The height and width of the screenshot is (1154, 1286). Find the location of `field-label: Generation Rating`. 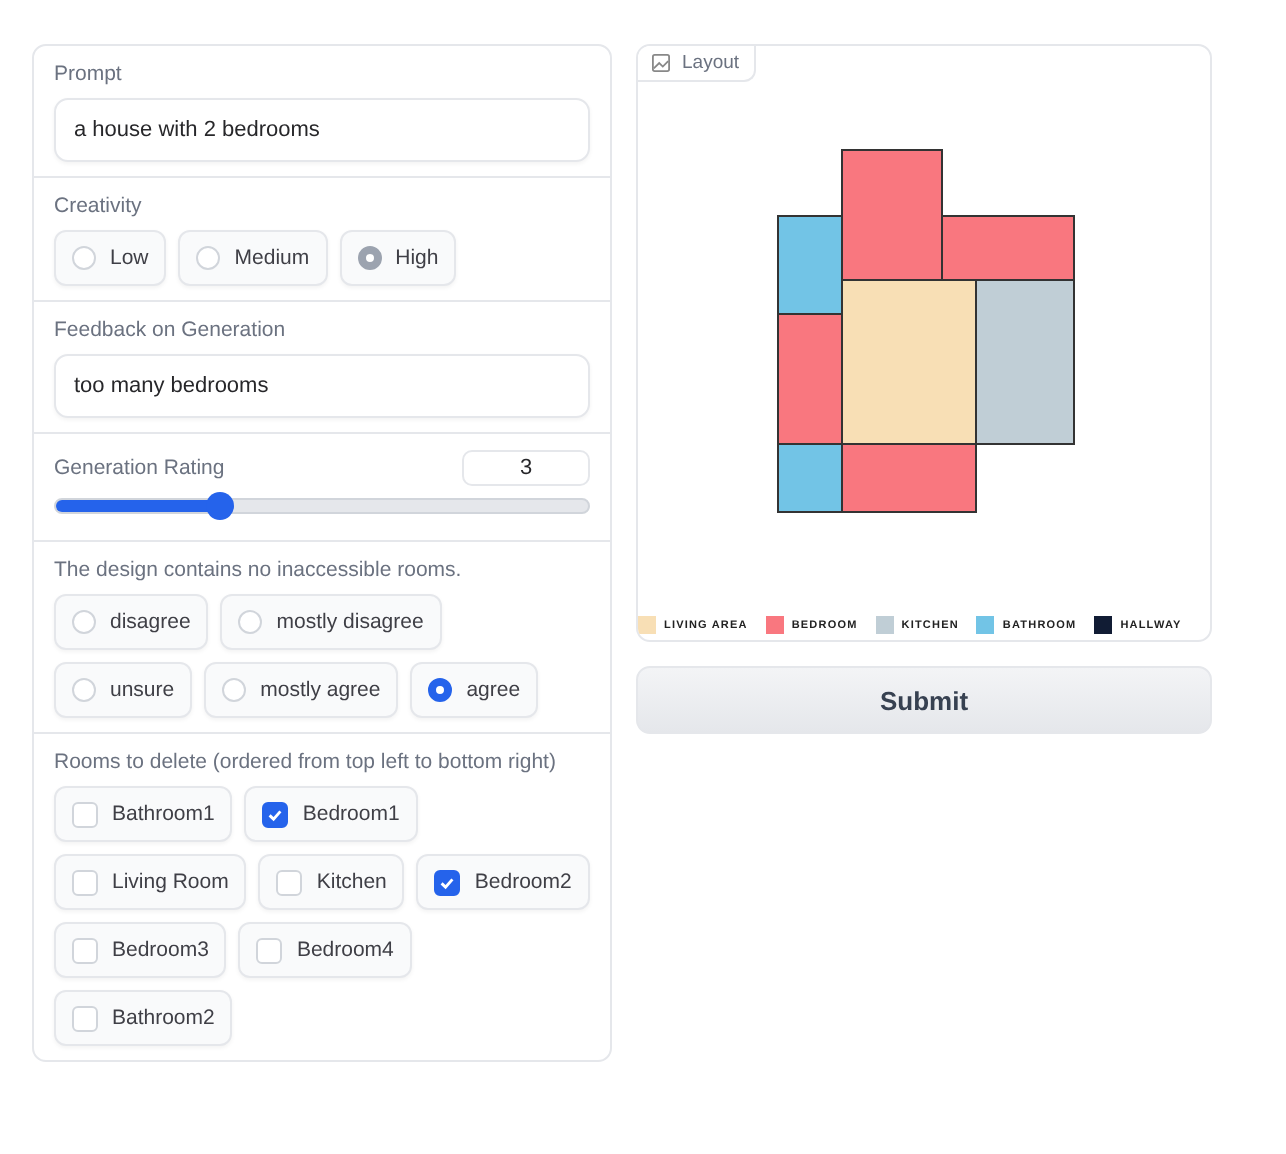

field-label: Generation Rating is located at coordinates (139, 468).